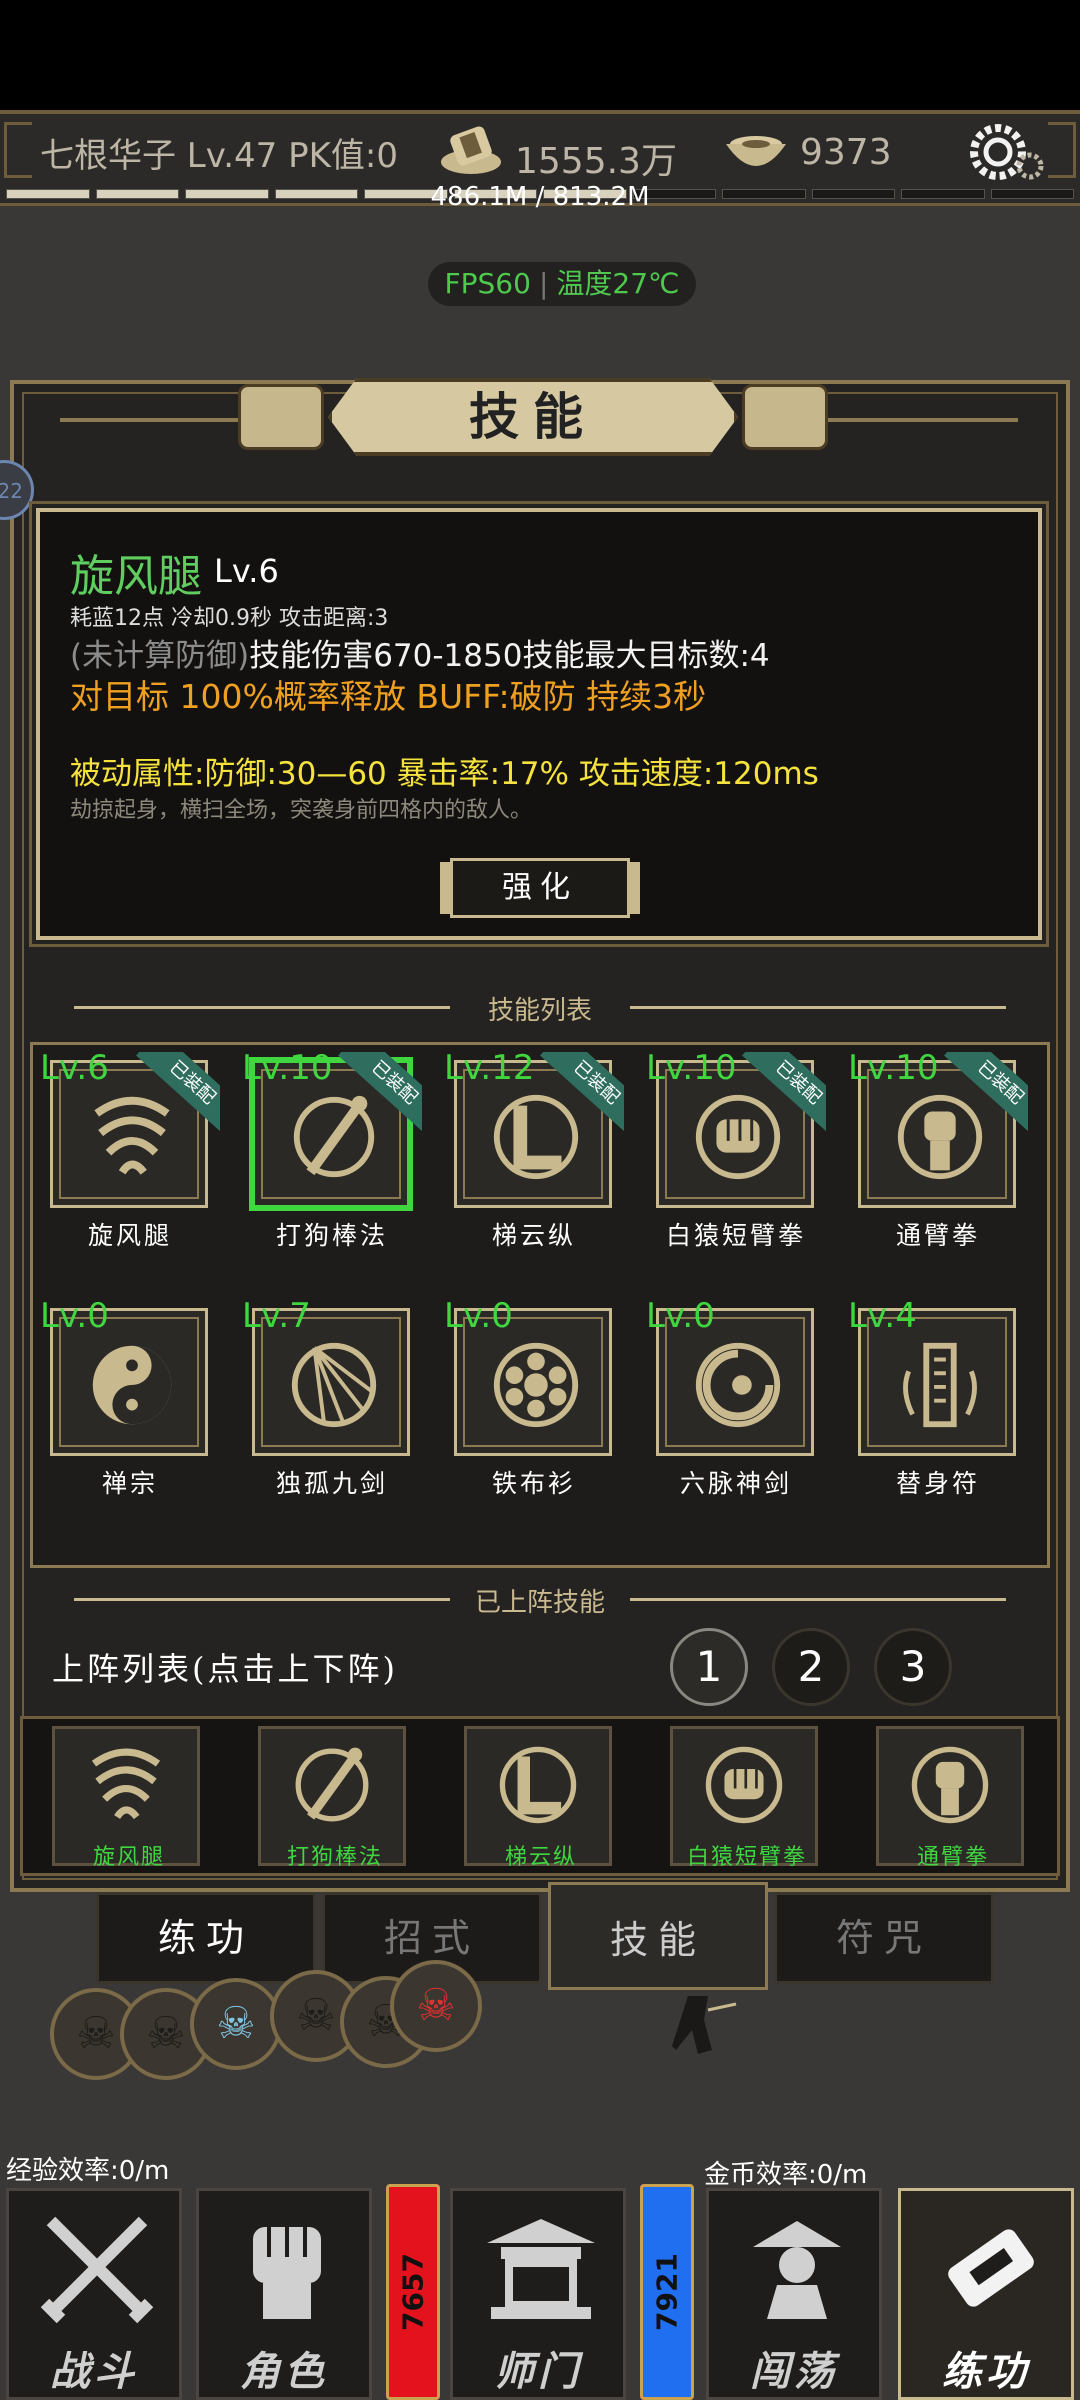 The width and height of the screenshot is (1080, 2400). Describe the element at coordinates (884, 1938) in the screenshot. I see `tab-talismans: 符咒` at that location.